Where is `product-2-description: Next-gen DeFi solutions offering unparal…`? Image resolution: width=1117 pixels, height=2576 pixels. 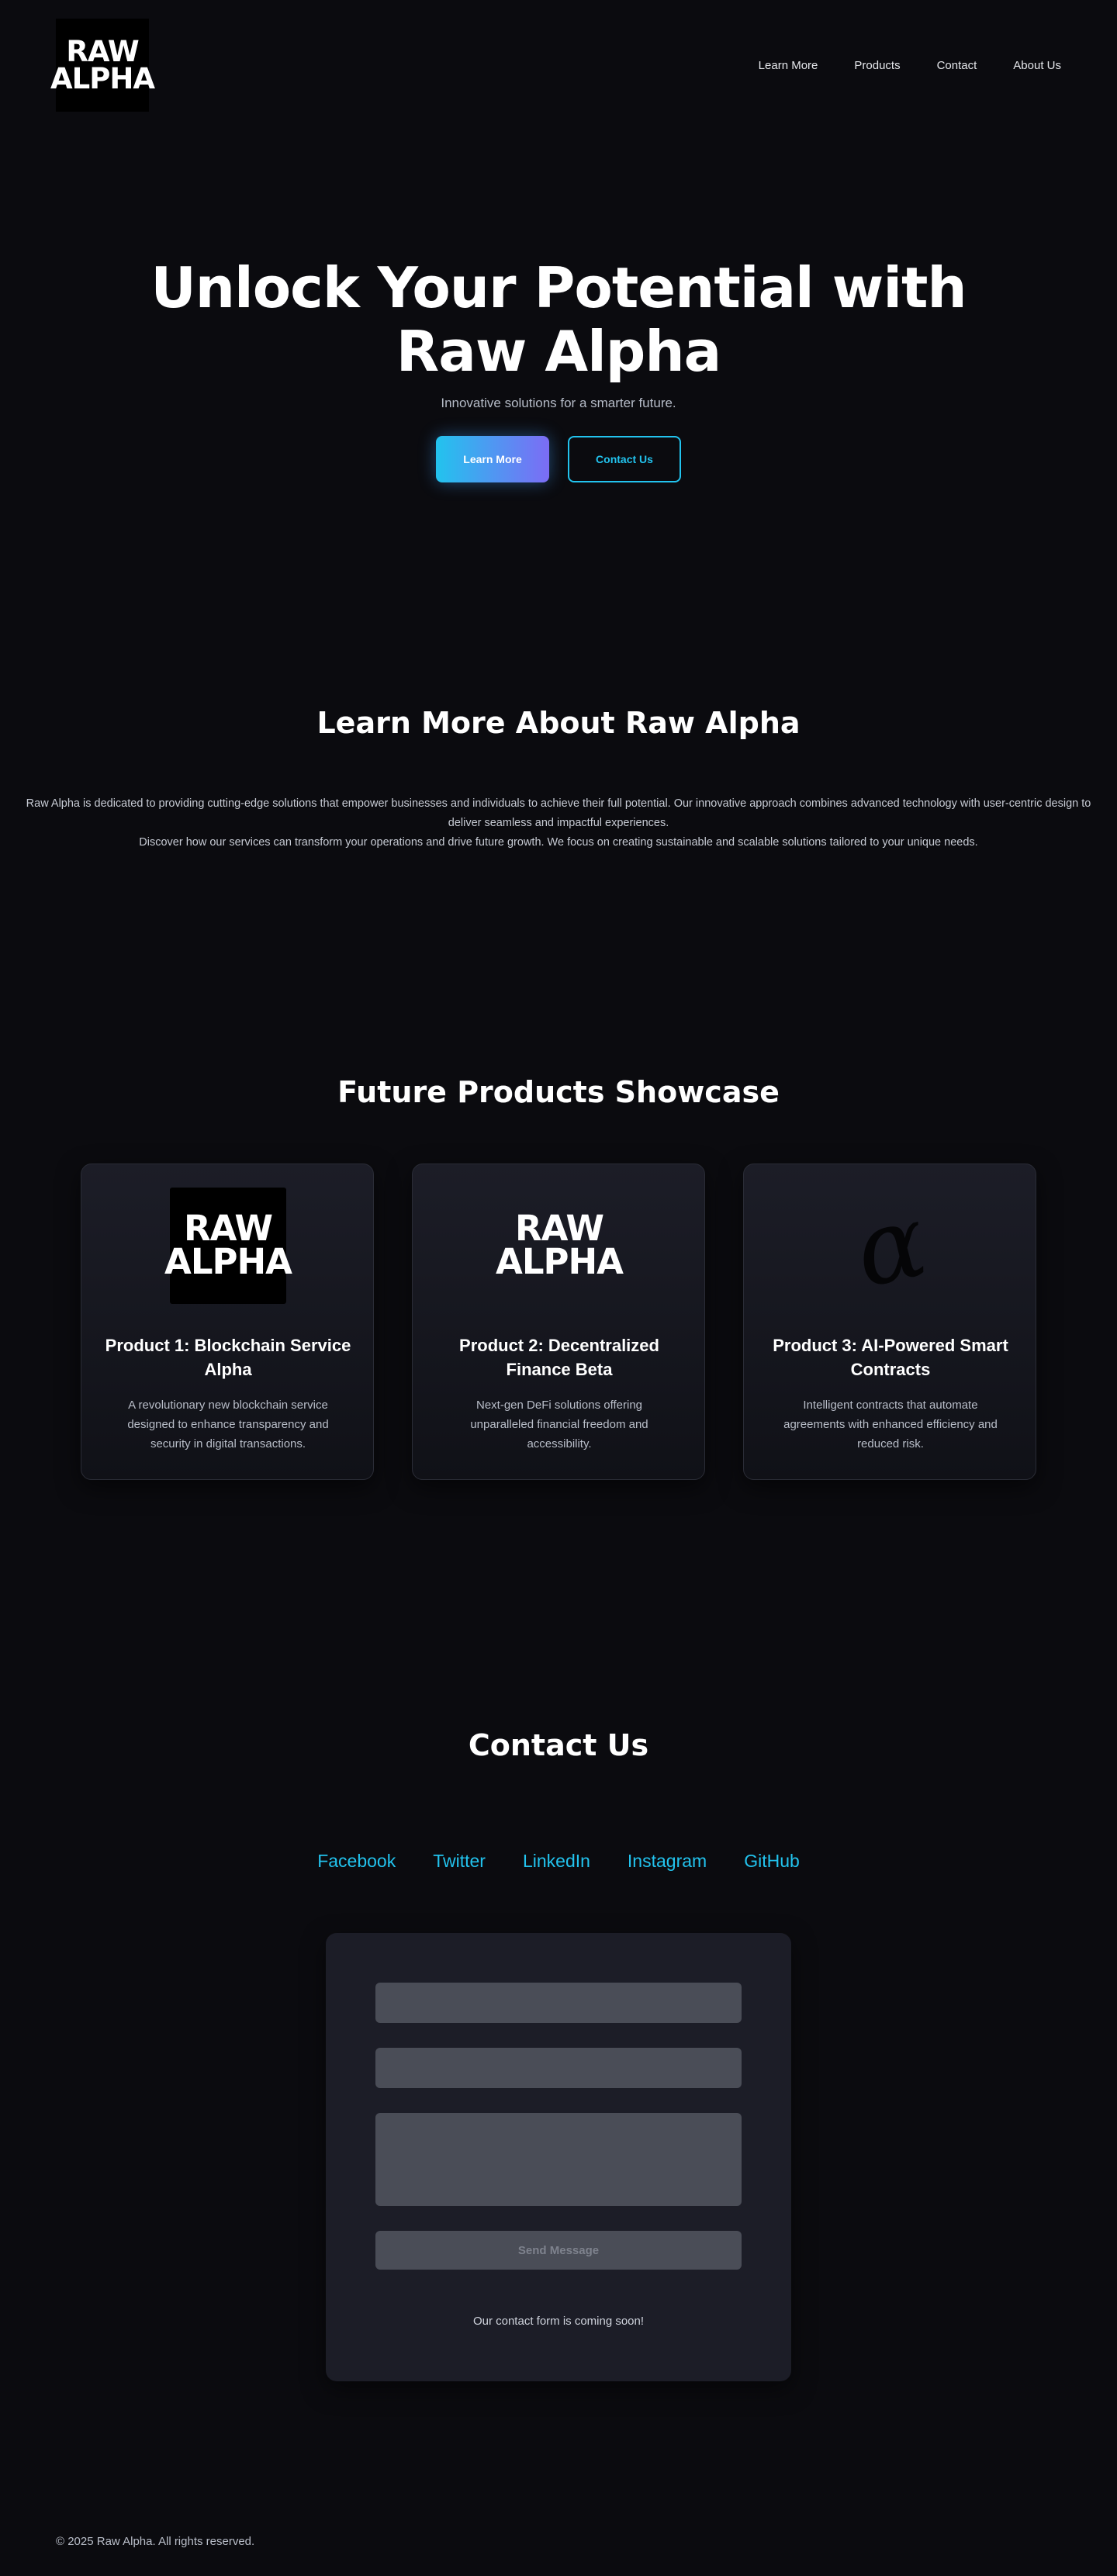 product-2-description: Next-gen DeFi solutions offering unparal… is located at coordinates (559, 1425).